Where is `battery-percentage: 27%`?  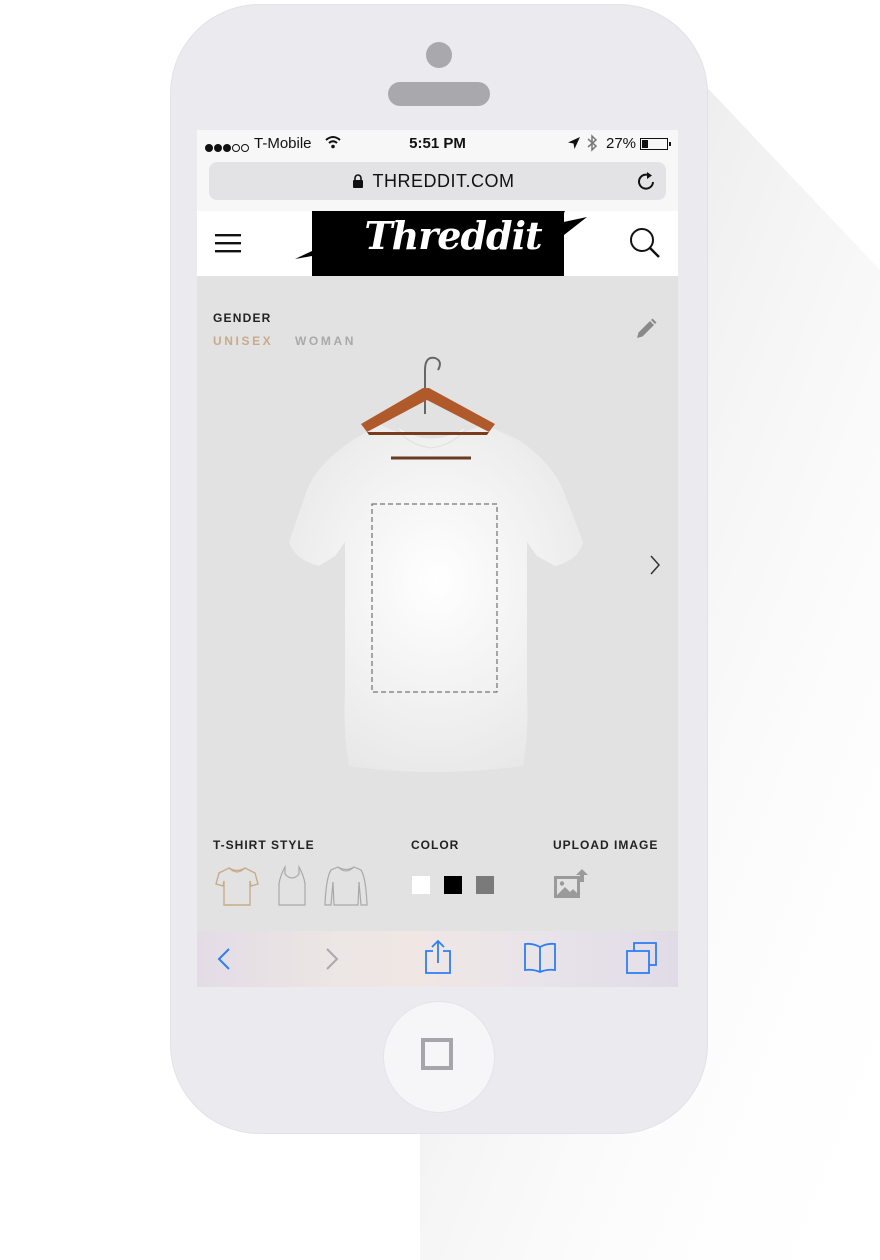
battery-percentage: 27% is located at coordinates (621, 143).